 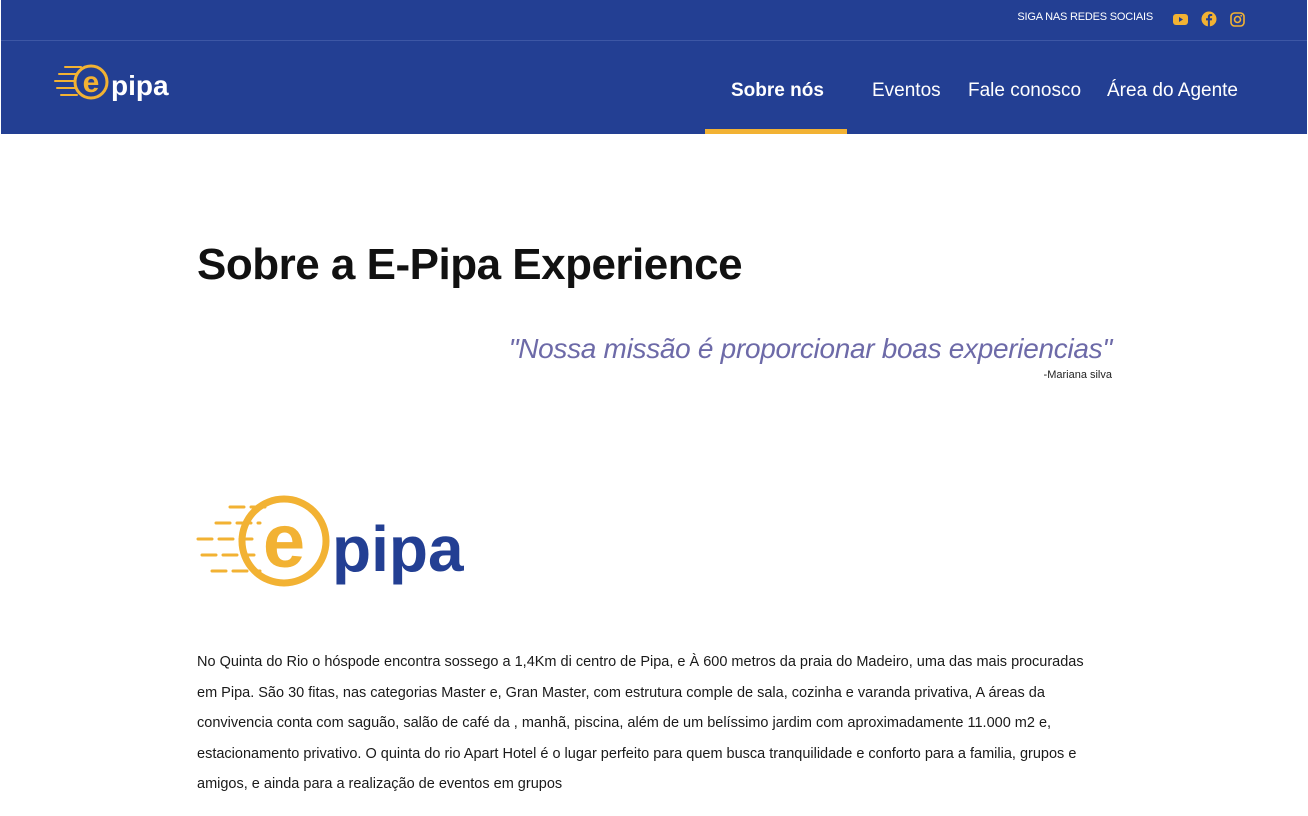 What do you see at coordinates (777, 91) in the screenshot?
I see `nav-sobre-nos: Sobre nós` at bounding box center [777, 91].